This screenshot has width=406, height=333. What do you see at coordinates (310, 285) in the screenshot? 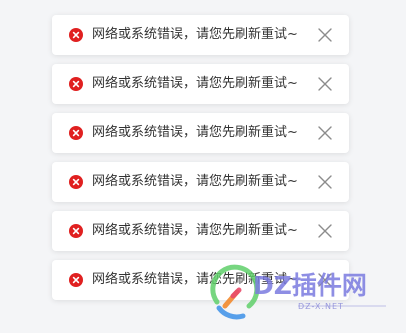
I see `watermark-name: DZ插件网` at bounding box center [310, 285].